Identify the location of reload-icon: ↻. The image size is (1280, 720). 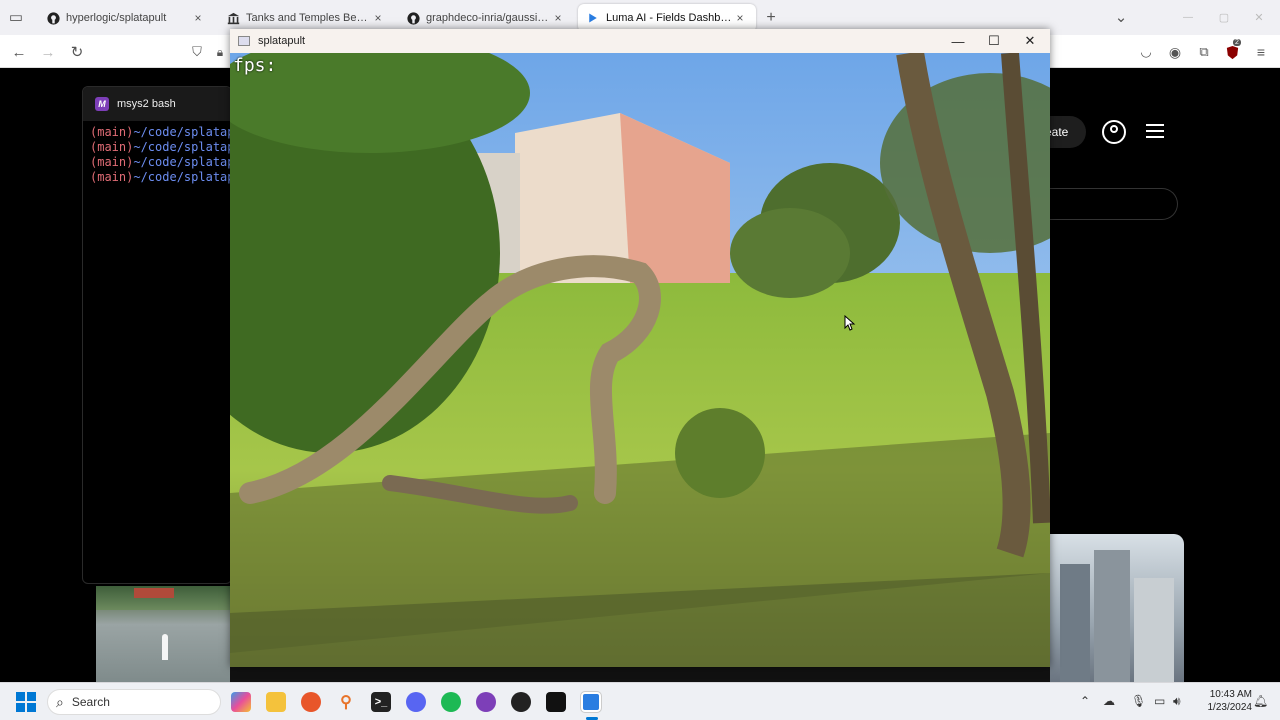
(77, 52).